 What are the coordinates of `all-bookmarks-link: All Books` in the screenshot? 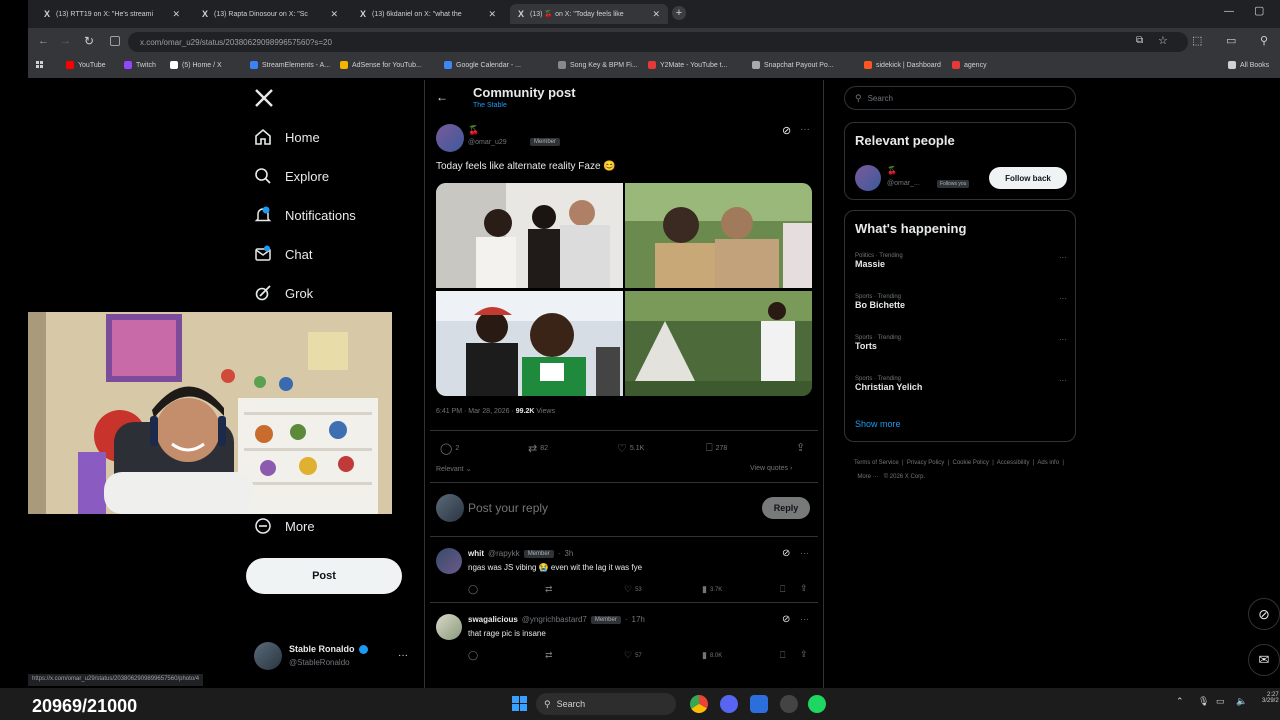 It's located at (1248, 65).